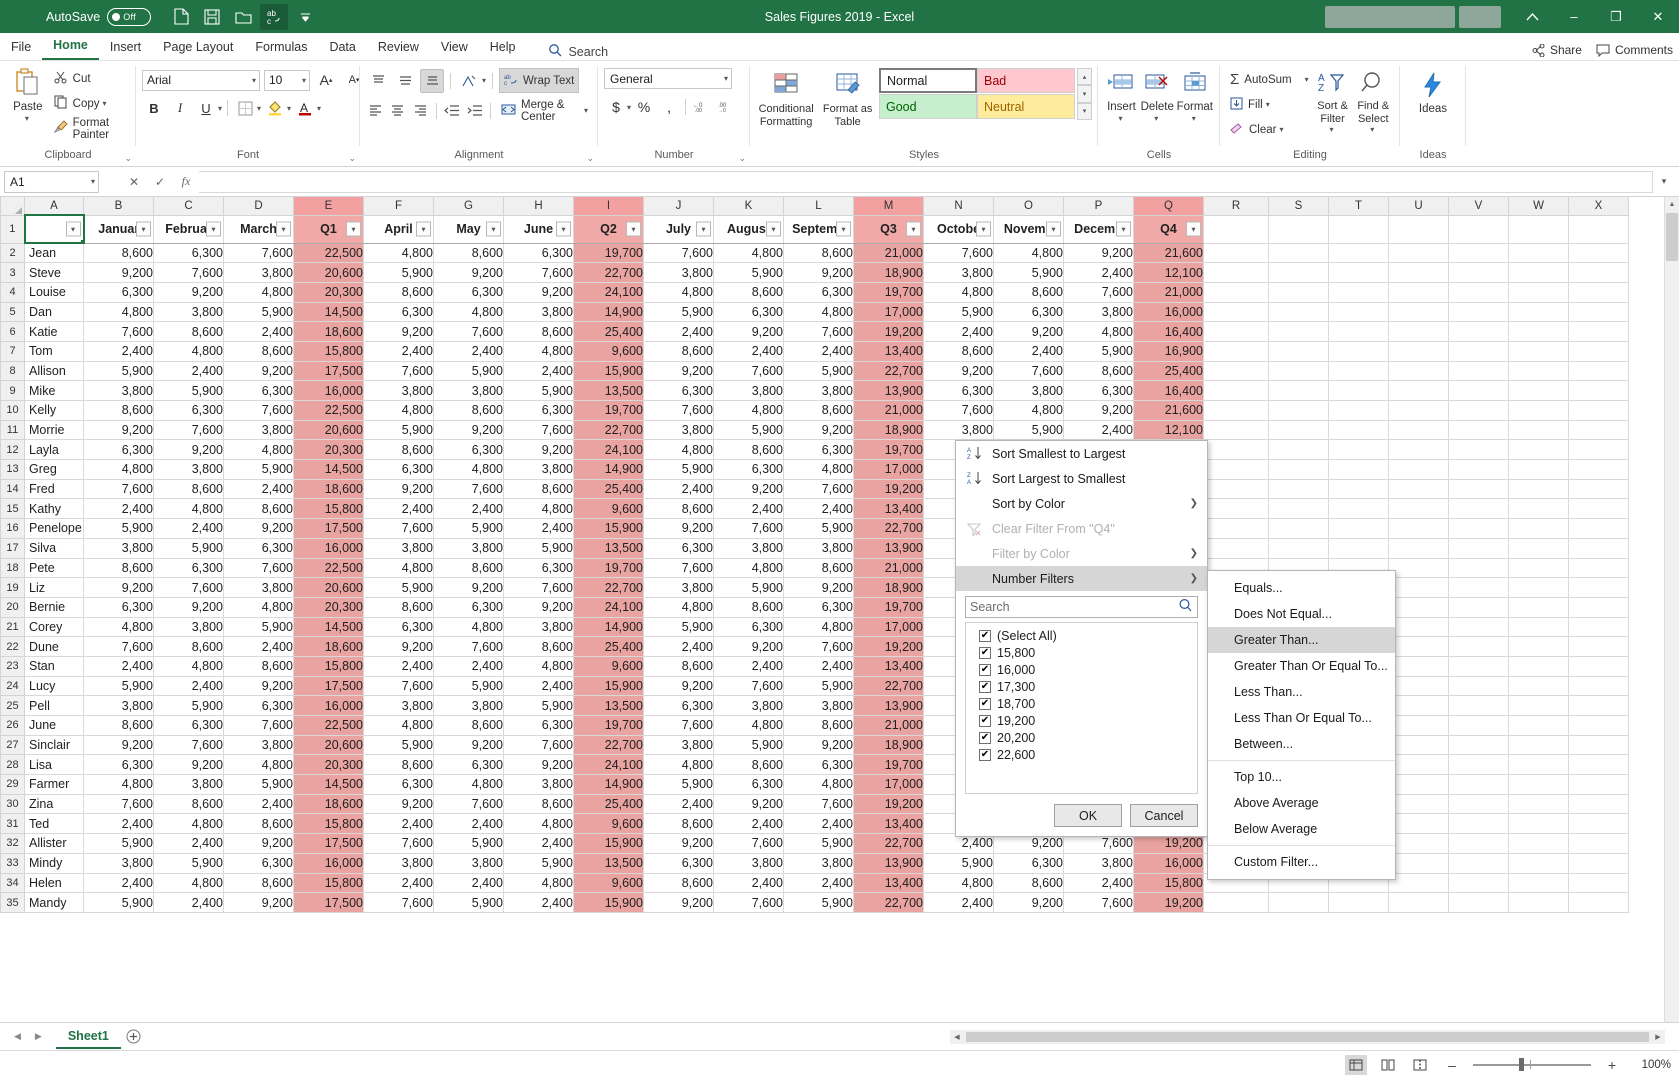 The width and height of the screenshot is (1679, 1078). What do you see at coordinates (1268, 104) in the screenshot?
I see `chevron-down-icon: ▾` at bounding box center [1268, 104].